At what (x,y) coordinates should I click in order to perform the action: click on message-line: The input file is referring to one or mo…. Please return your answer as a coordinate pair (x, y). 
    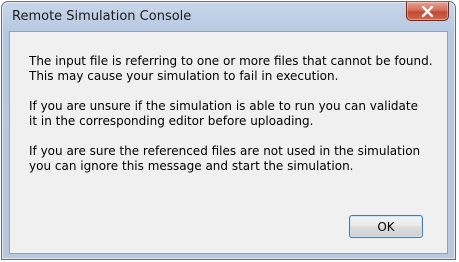
    Looking at the image, I should click on (231, 61).